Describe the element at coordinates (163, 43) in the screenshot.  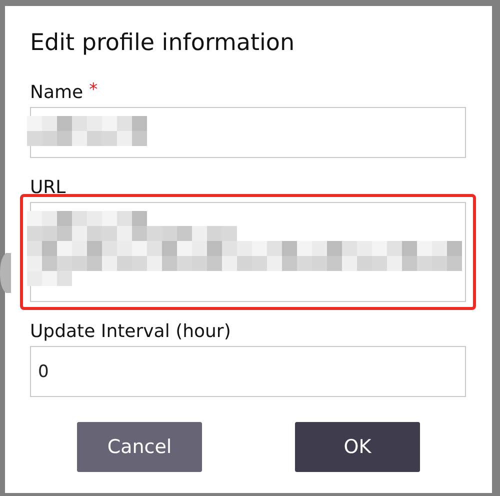
I see `dialog-title: Edit profile information` at that location.